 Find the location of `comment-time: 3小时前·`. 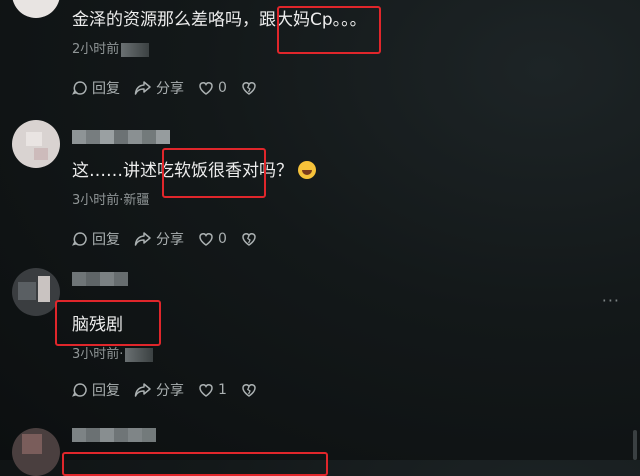

comment-time: 3小时前· is located at coordinates (98, 354).